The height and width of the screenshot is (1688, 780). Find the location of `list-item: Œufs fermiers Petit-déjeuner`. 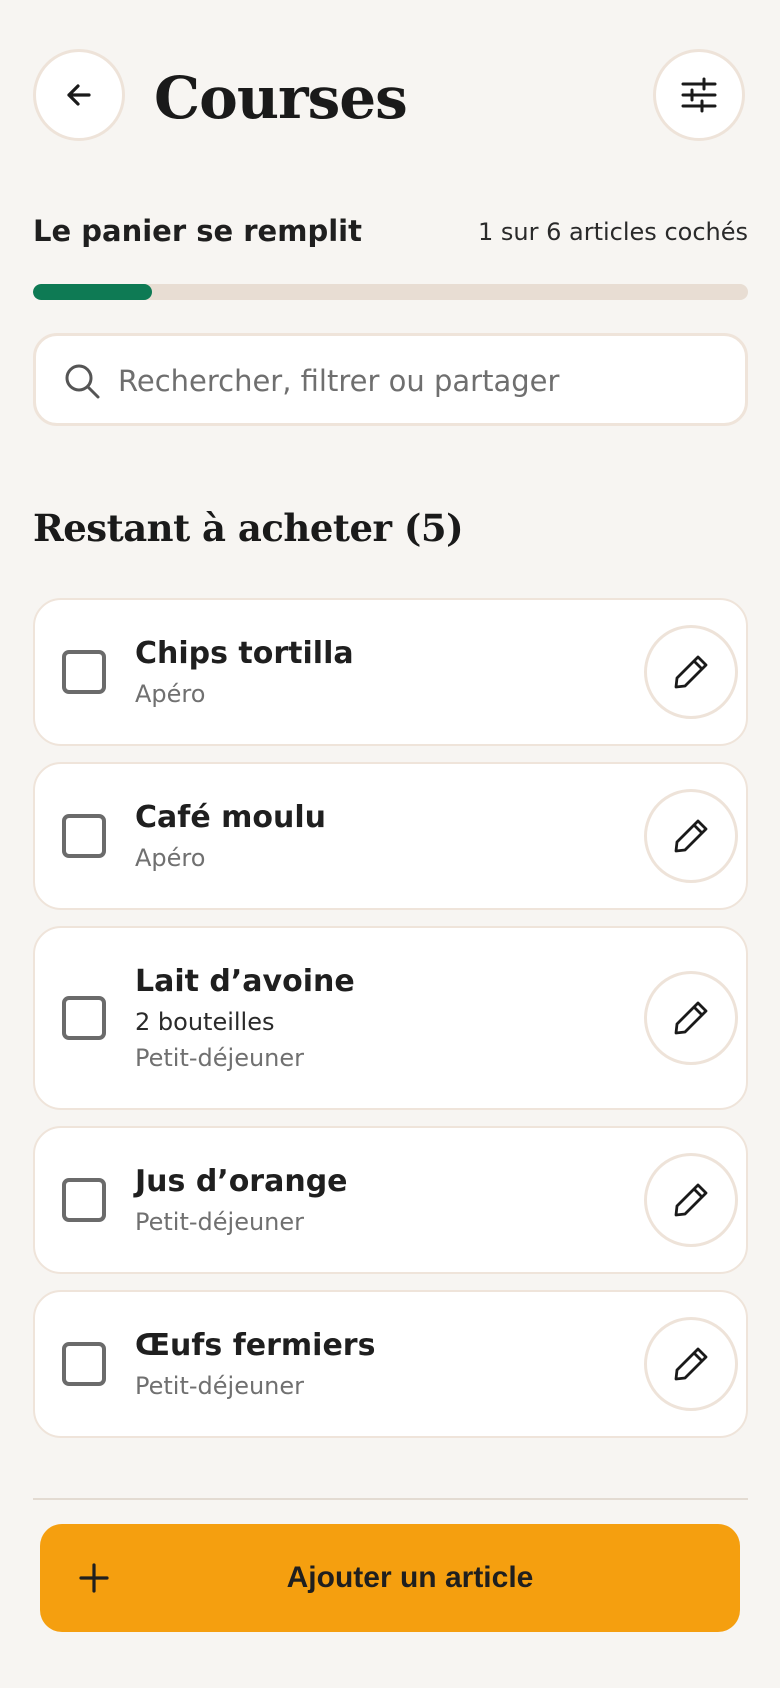

list-item: Œufs fermiers Petit-déjeuner is located at coordinates (390, 1364).